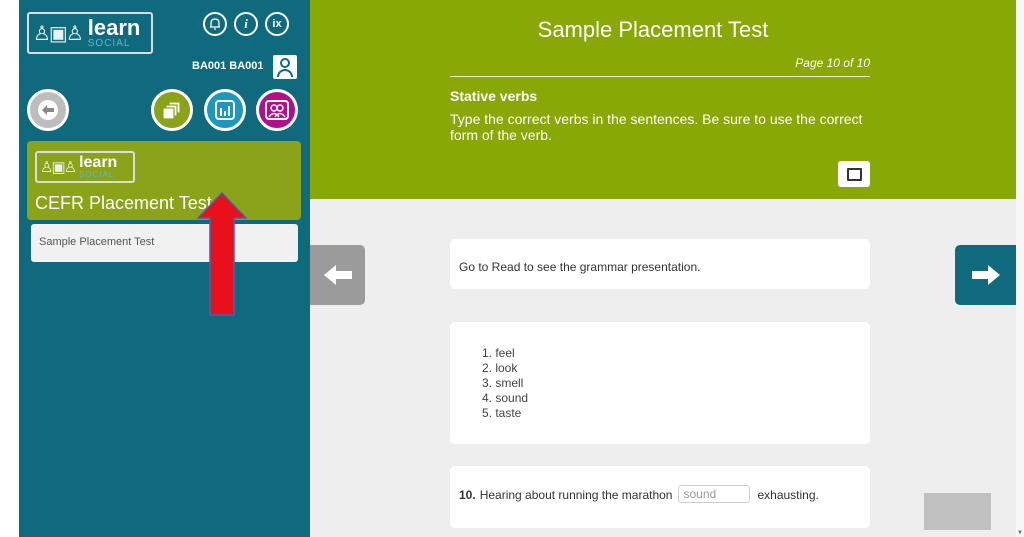 Image resolution: width=1024 pixels, height=537 pixels. I want to click on group-icon, so click(277, 110).